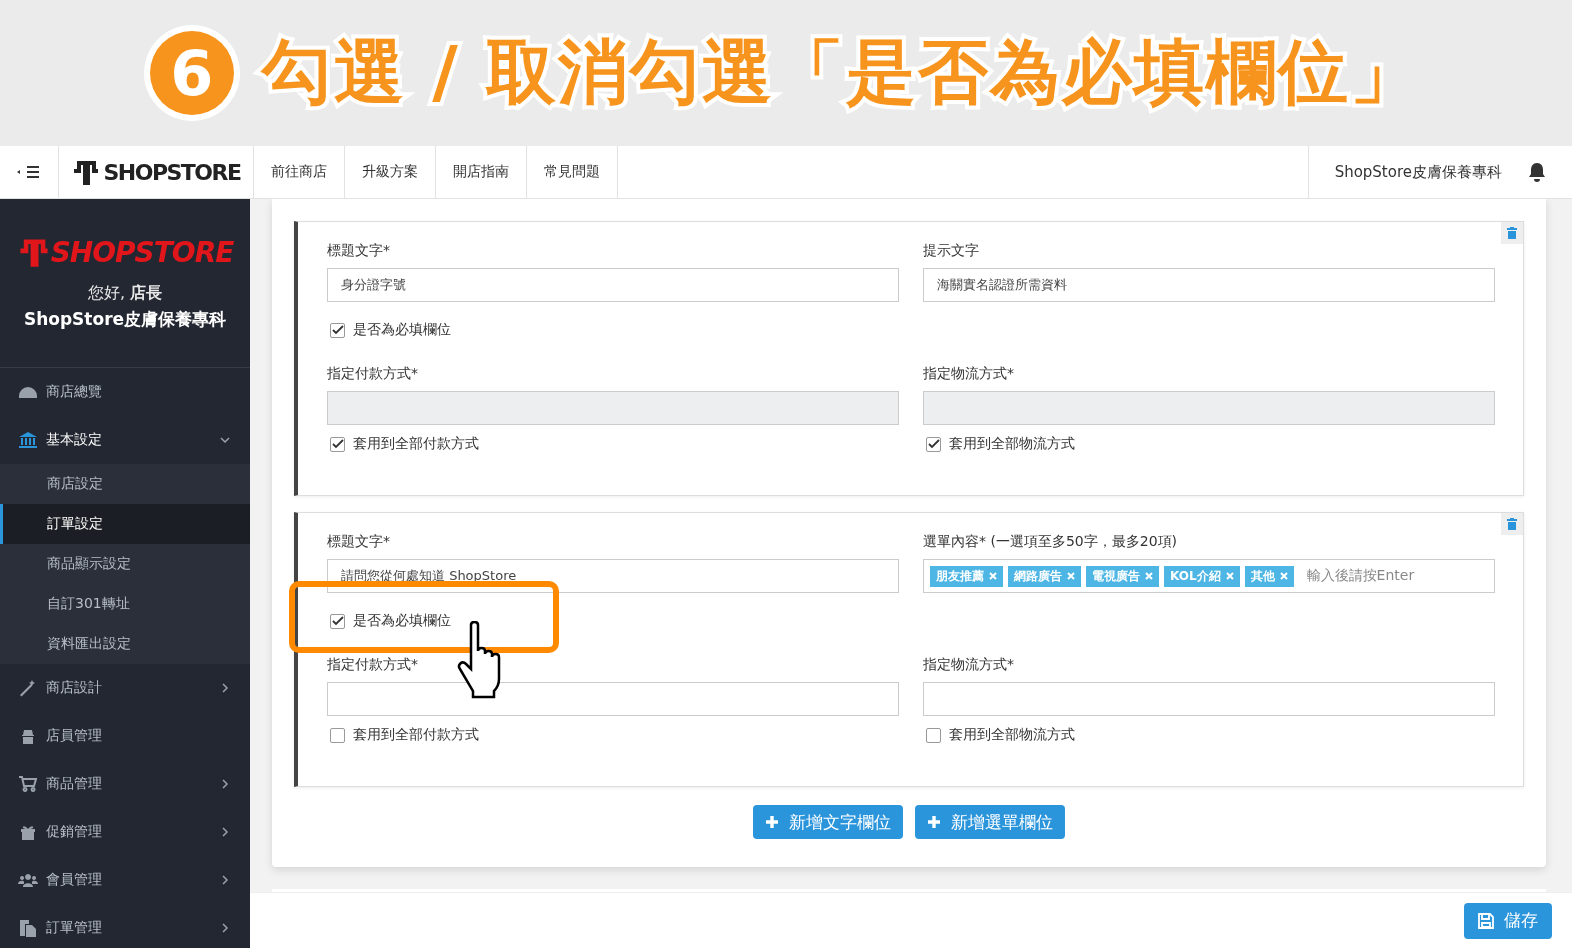  Describe the element at coordinates (125, 293) in the screenshot. I see `greeting-text: 您好, 店長` at that location.